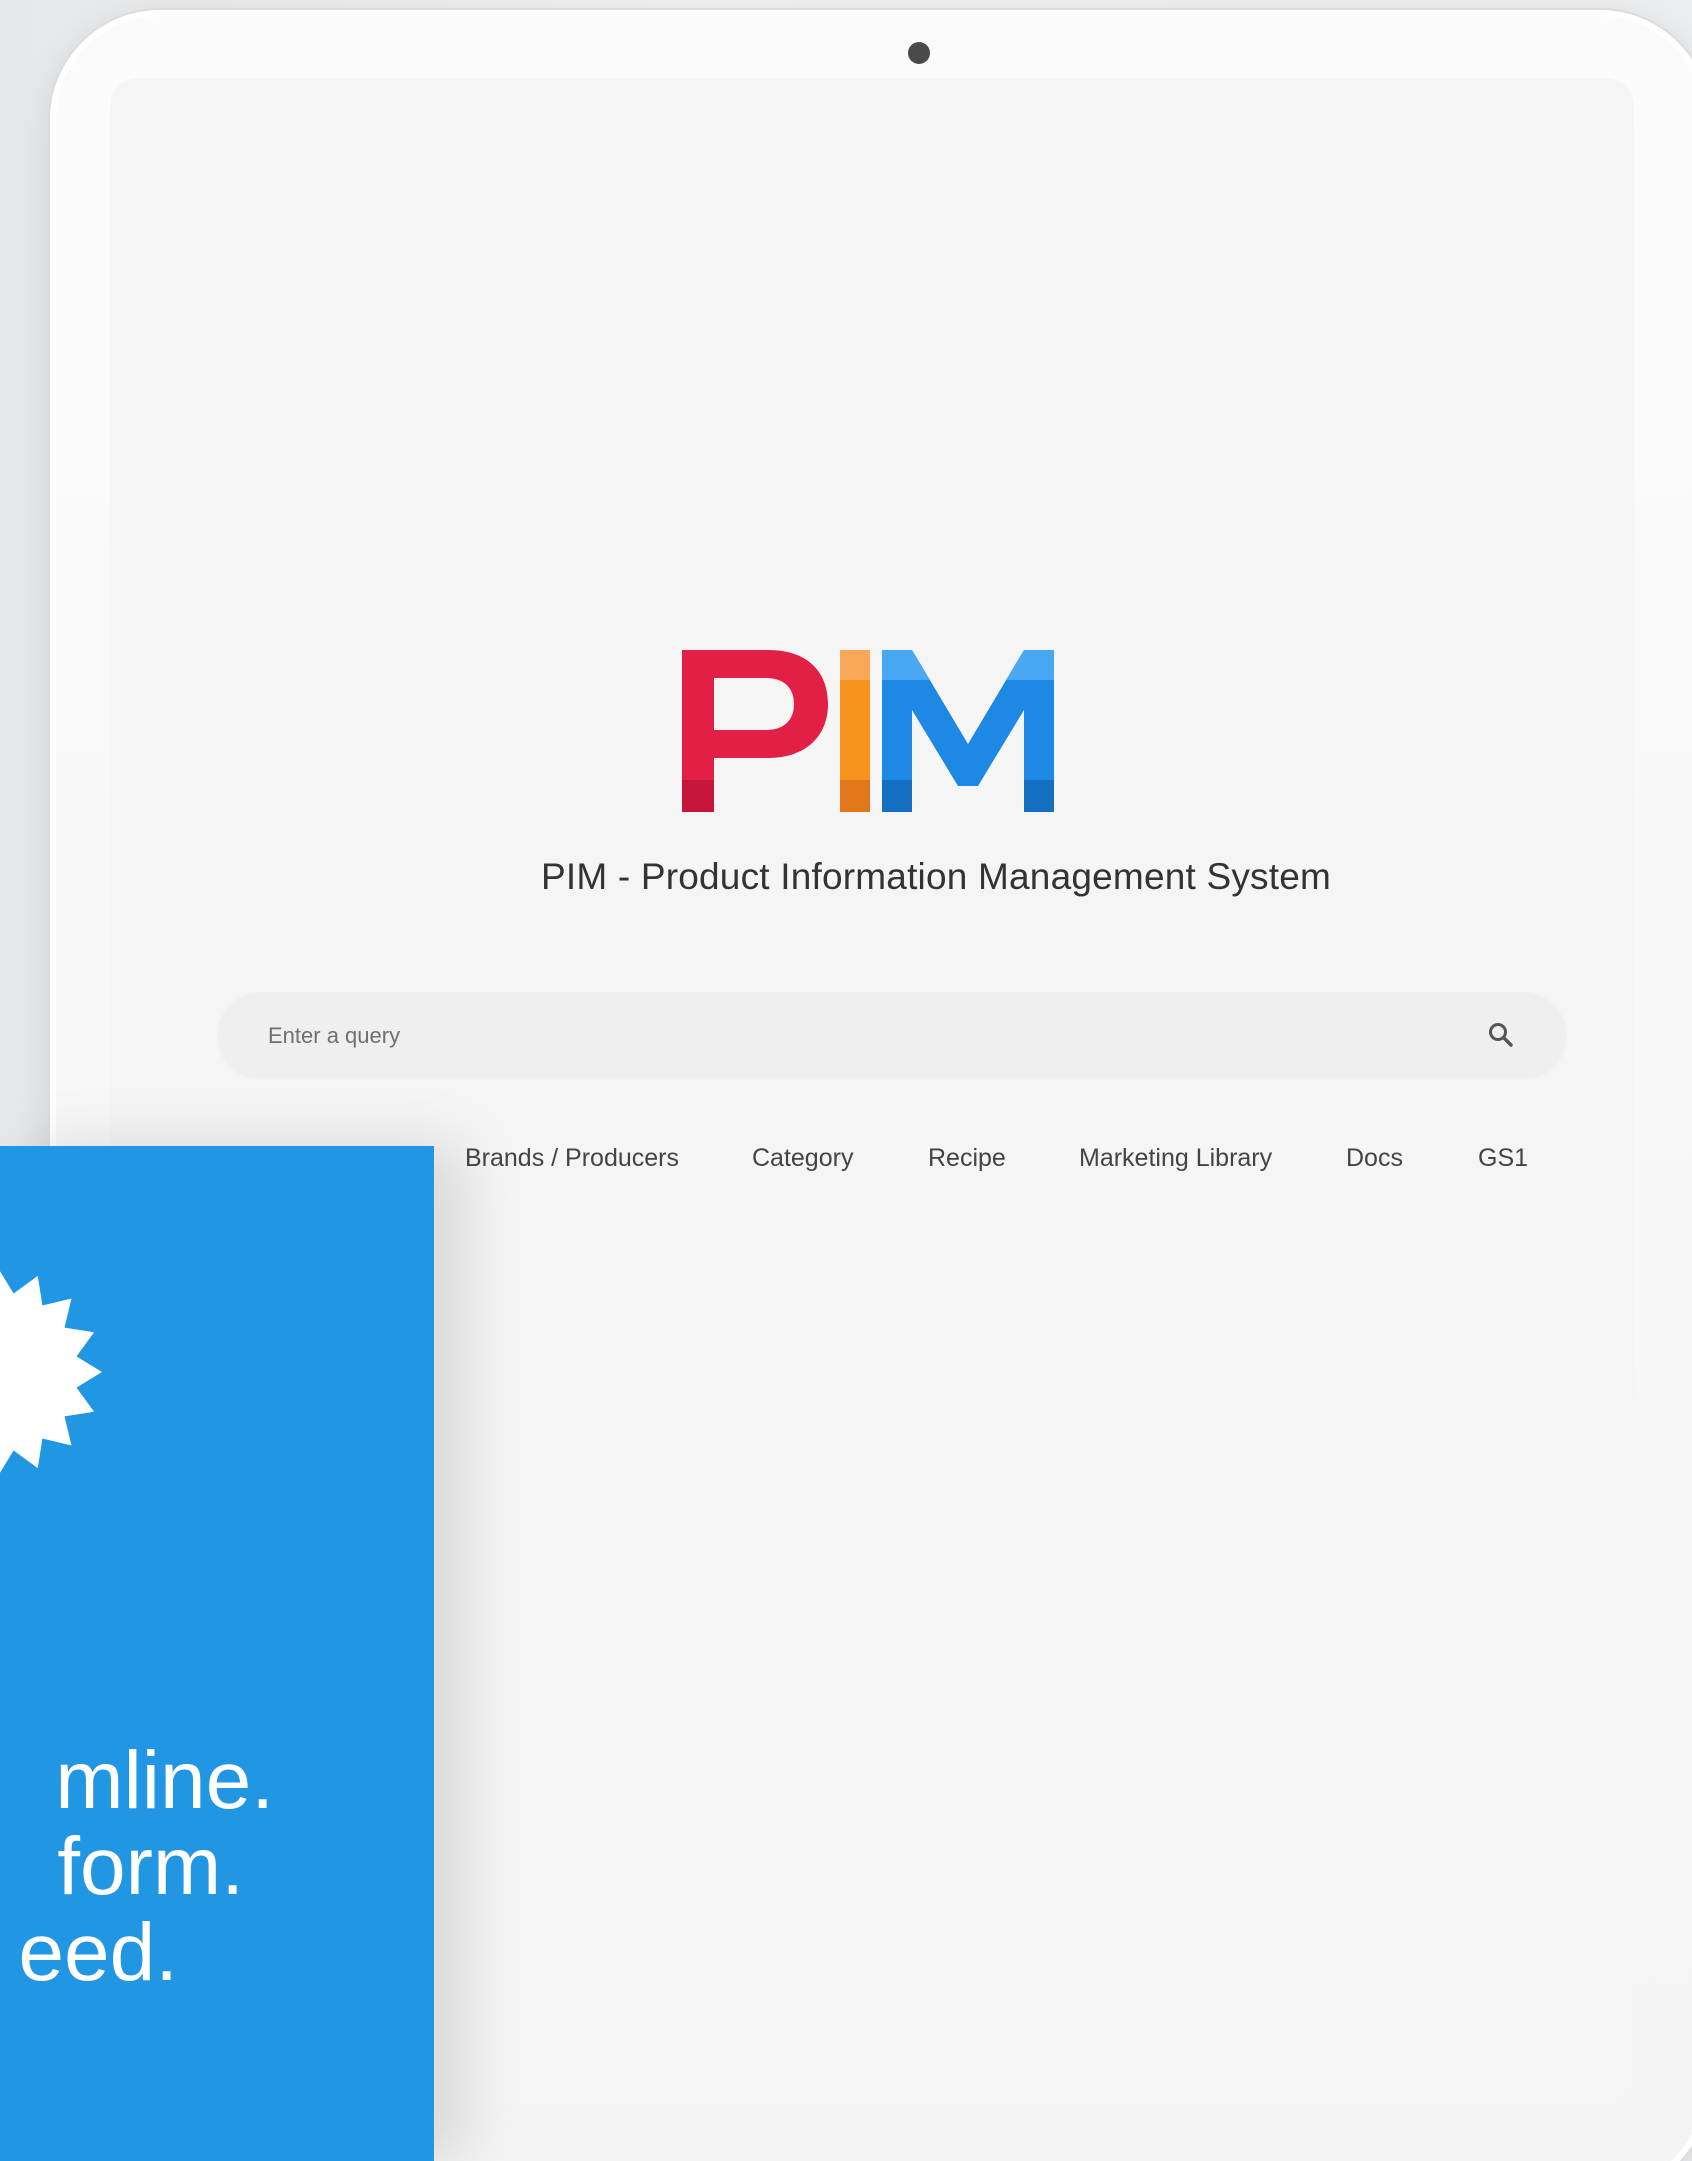  What do you see at coordinates (572, 1158) in the screenshot?
I see `nav-link-brands-producers: Brands / Producers` at bounding box center [572, 1158].